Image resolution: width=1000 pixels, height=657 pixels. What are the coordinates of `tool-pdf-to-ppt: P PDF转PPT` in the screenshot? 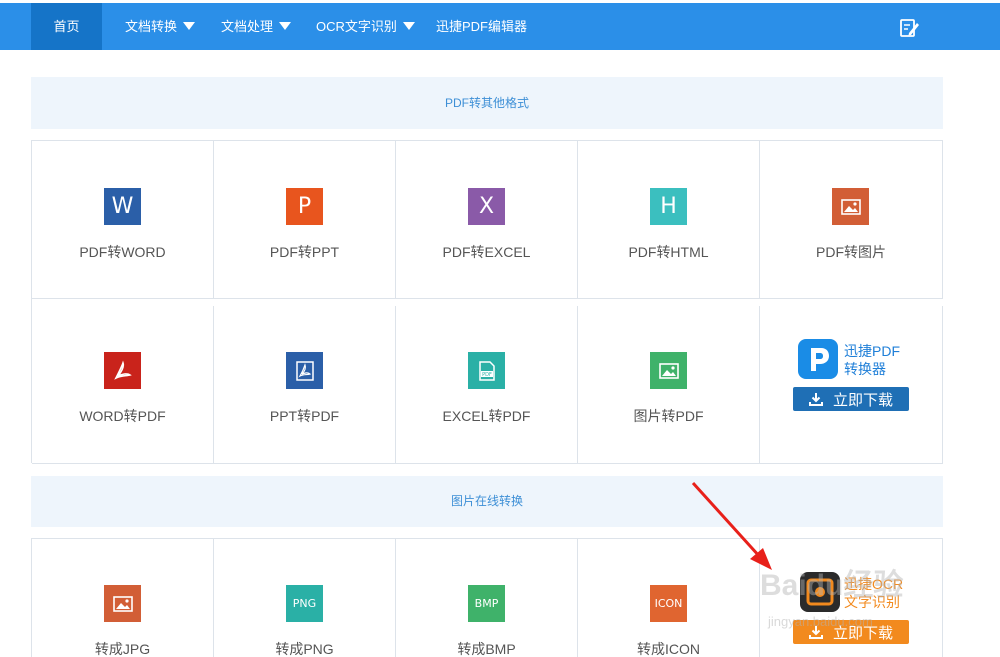 It's located at (305, 220).